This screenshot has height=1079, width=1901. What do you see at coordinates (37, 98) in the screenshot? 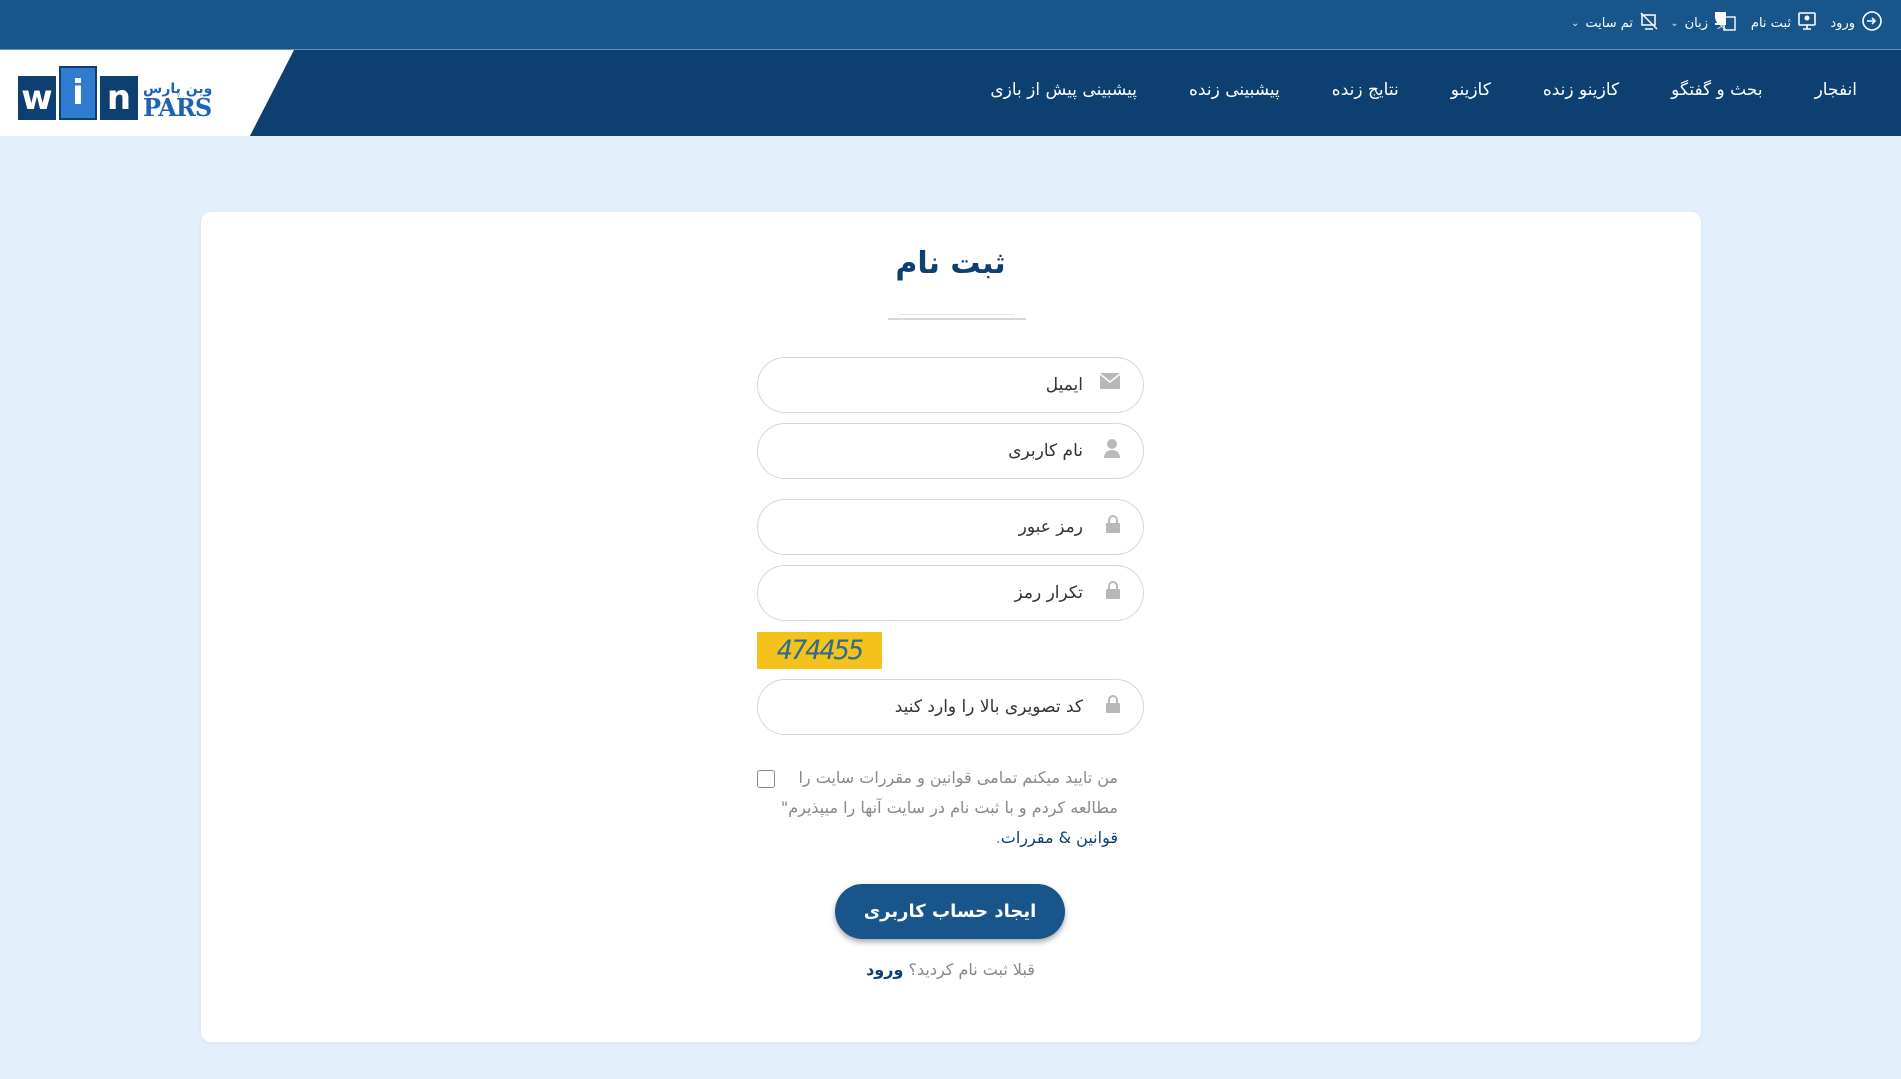
I see `logo-letter-w: w` at bounding box center [37, 98].